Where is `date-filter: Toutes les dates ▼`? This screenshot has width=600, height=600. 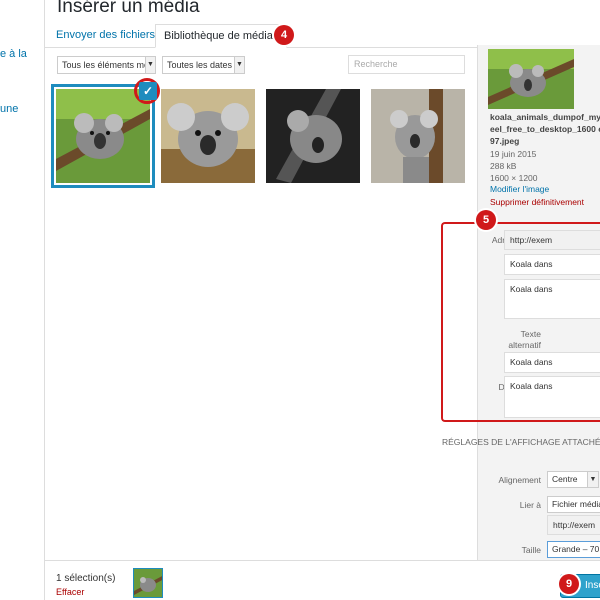 date-filter: Toutes les dates ▼ is located at coordinates (203, 65).